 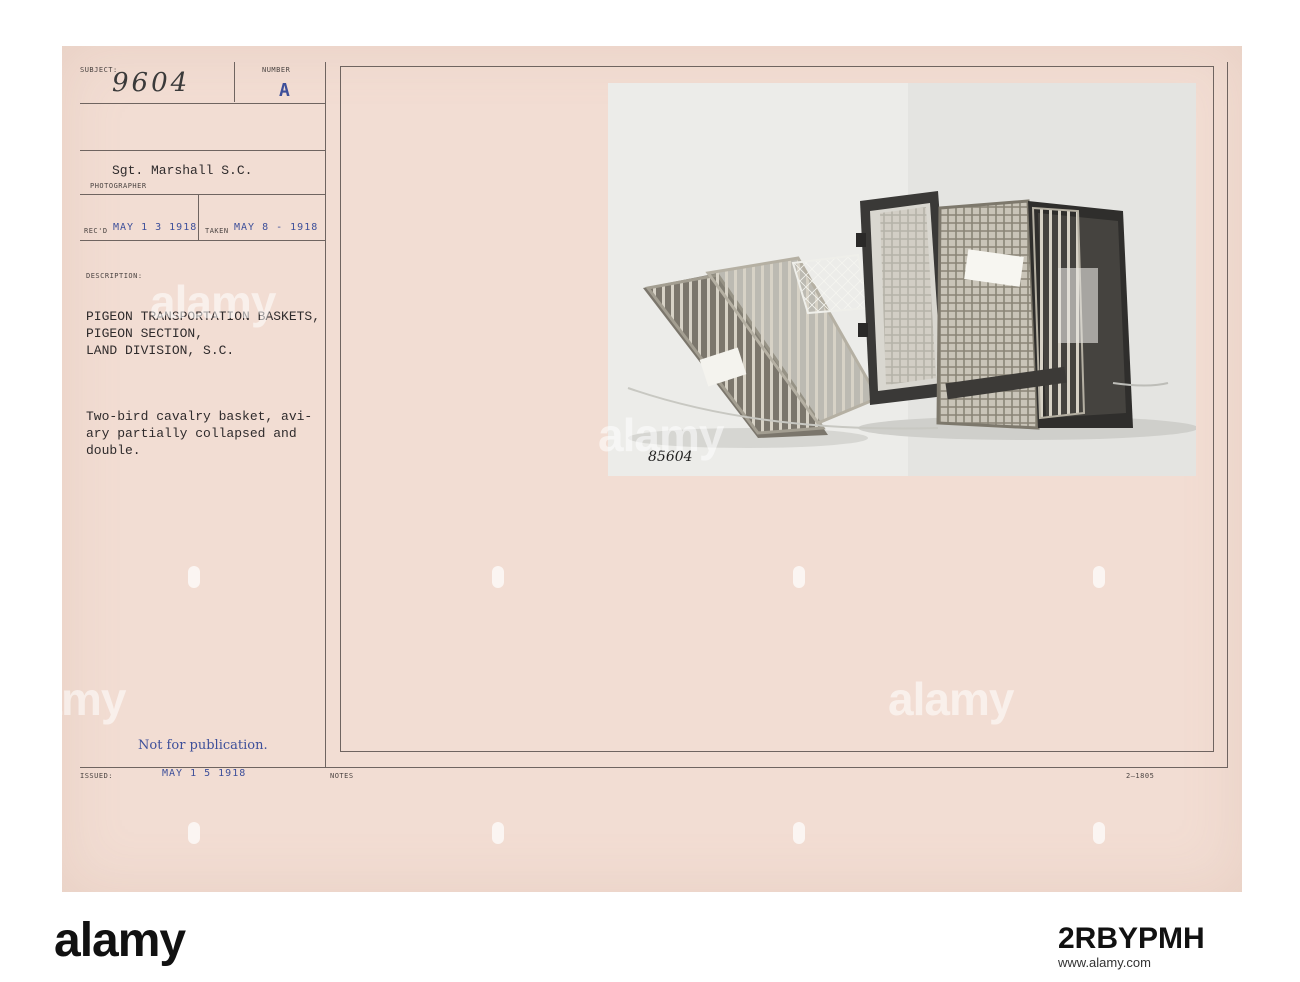 I want to click on notes-label: NOTES, so click(x=342, y=776).